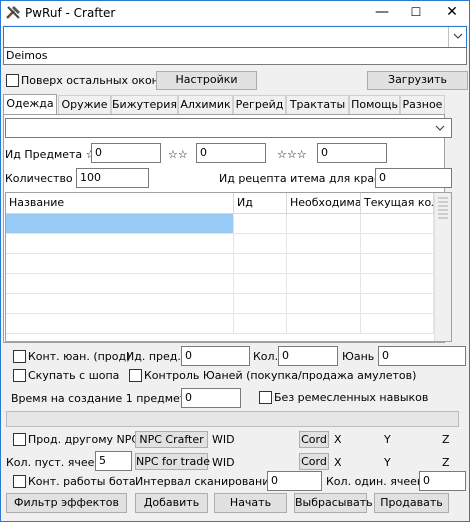  What do you see at coordinates (308, 356) in the screenshot?
I see `kol-input: 0` at bounding box center [308, 356].